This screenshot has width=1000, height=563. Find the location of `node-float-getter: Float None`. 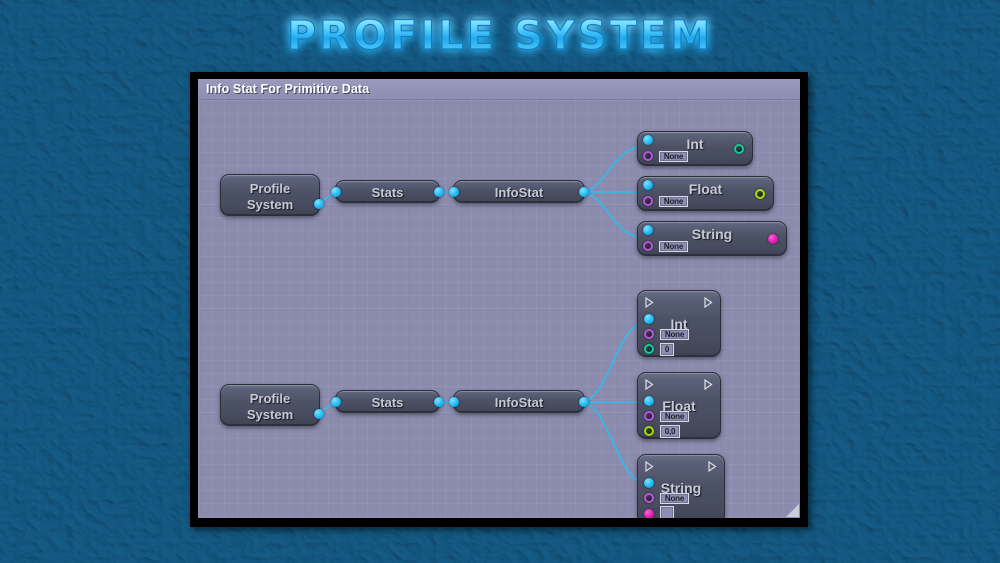

node-float-getter: Float None is located at coordinates (705, 193).